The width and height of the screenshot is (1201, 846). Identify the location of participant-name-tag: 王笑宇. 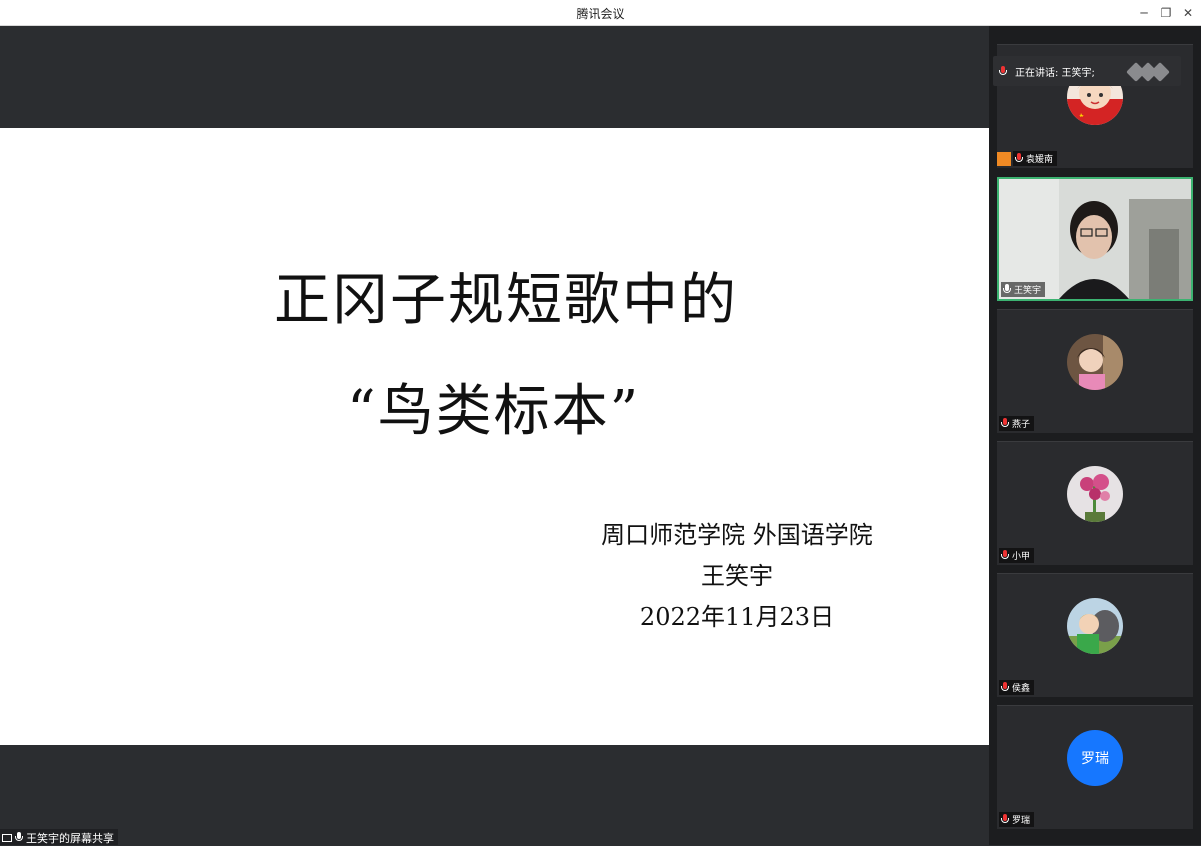
(1023, 289).